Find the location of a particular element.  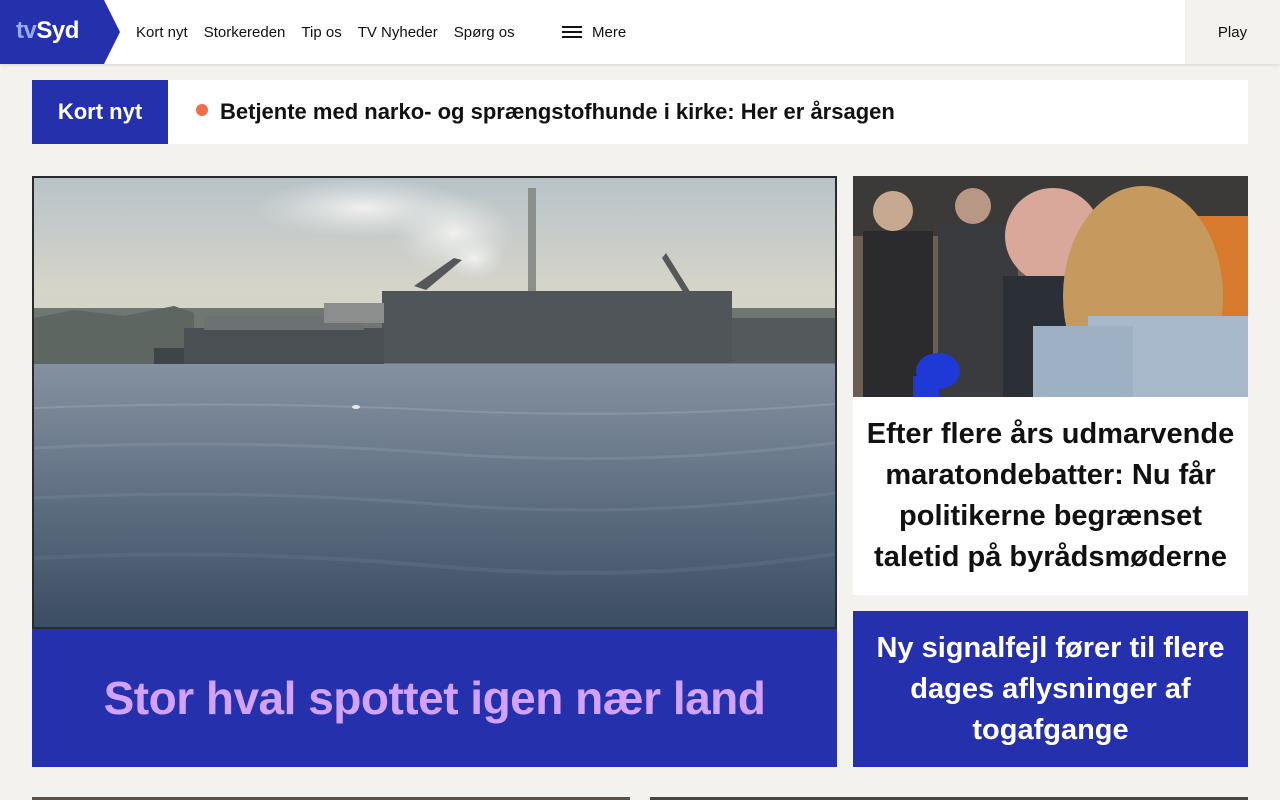

nav-item-spoerg-os: Spørg os is located at coordinates (484, 32).